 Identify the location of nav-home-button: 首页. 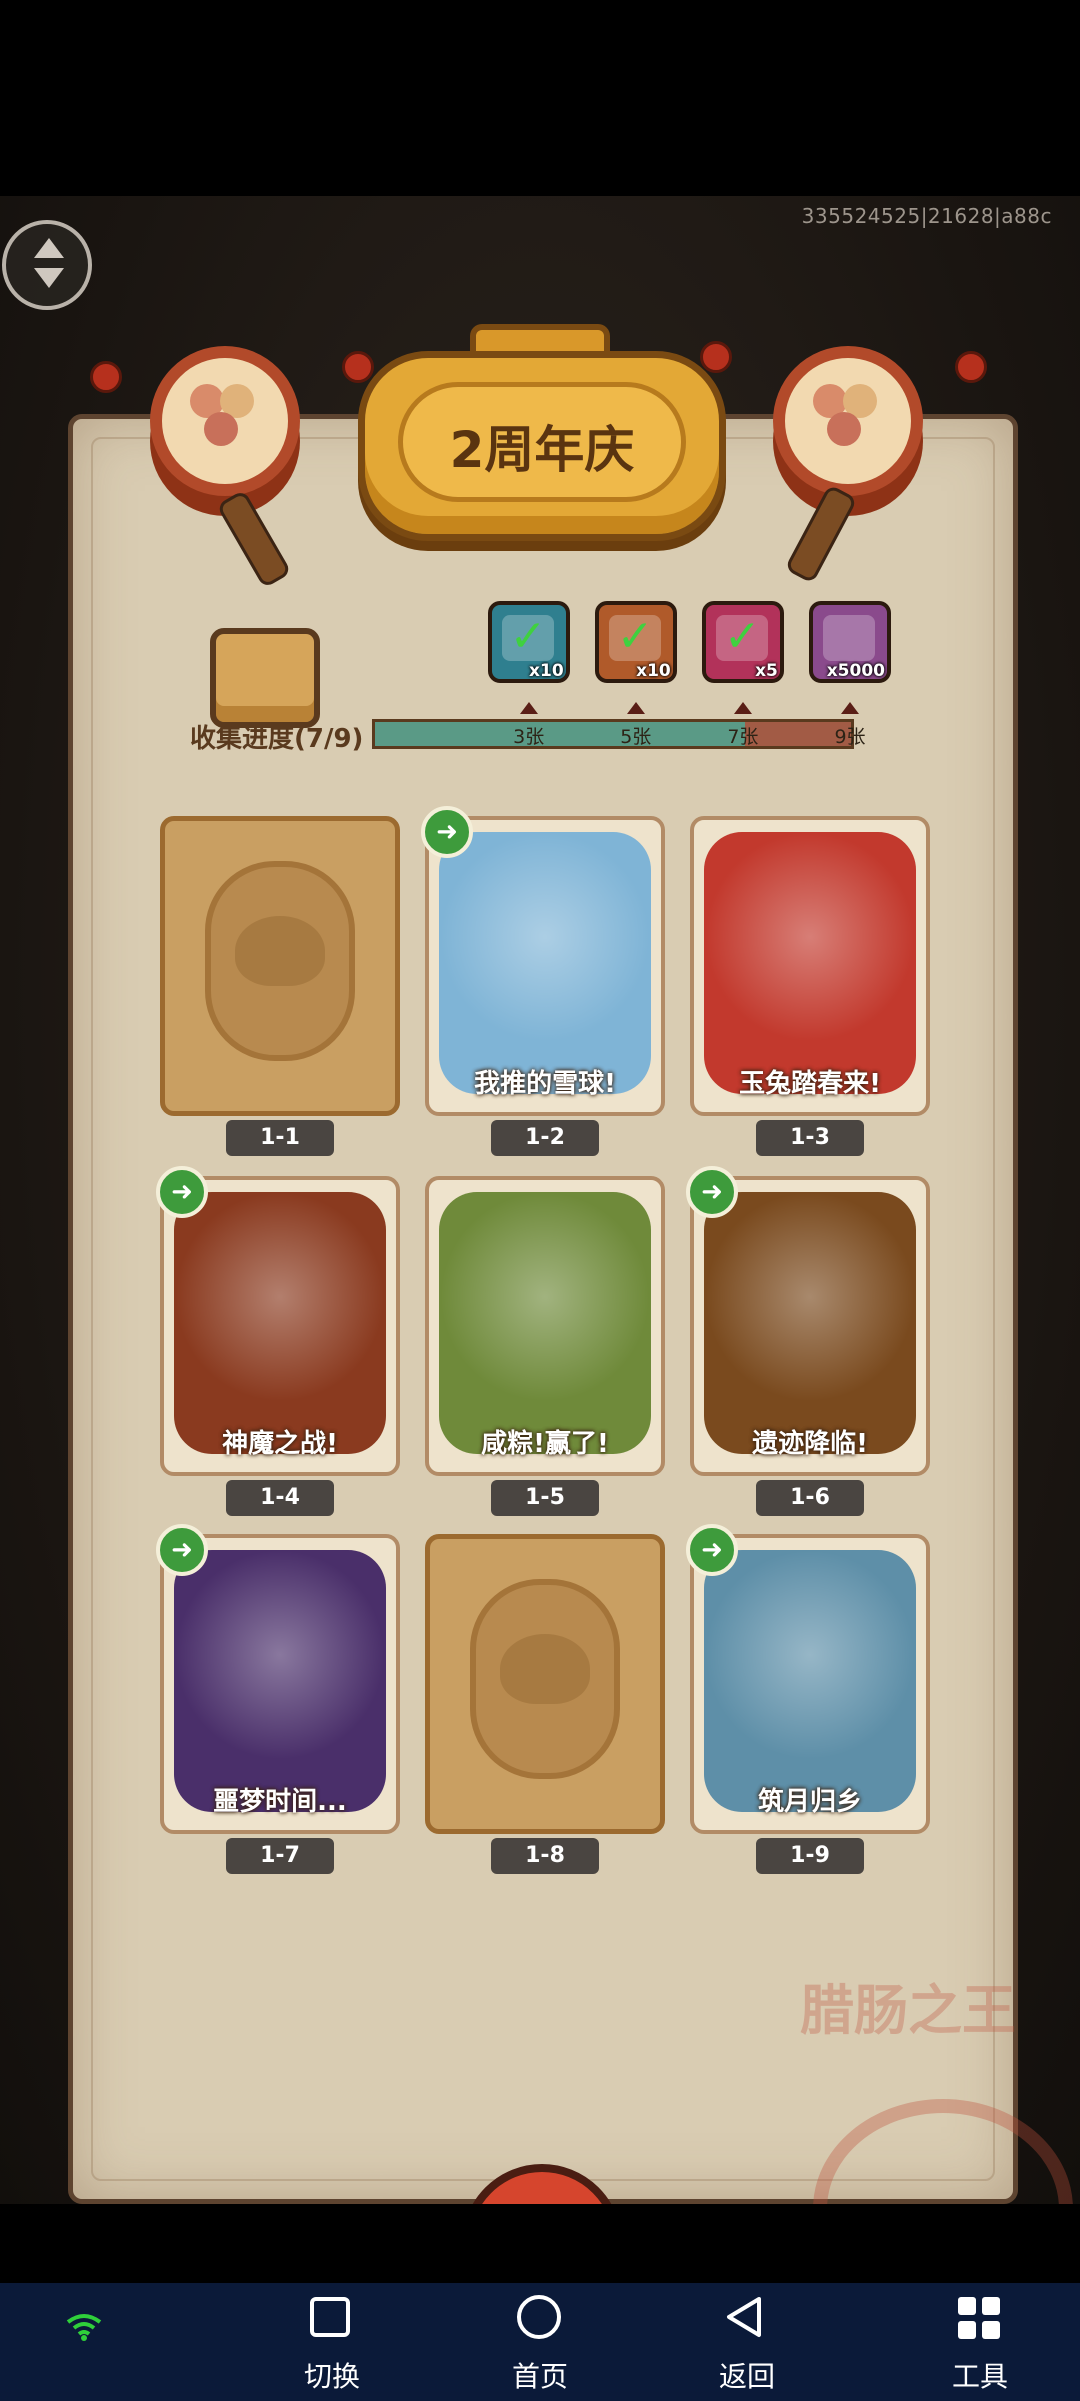
(540, 2342).